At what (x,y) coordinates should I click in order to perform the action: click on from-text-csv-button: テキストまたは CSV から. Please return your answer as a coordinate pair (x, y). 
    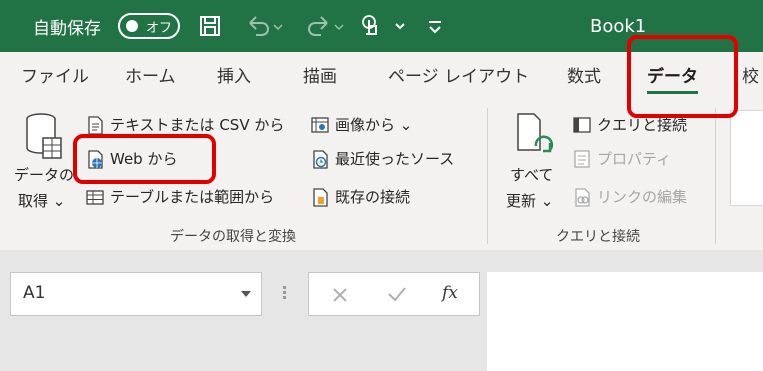
    Looking at the image, I should click on (184, 124).